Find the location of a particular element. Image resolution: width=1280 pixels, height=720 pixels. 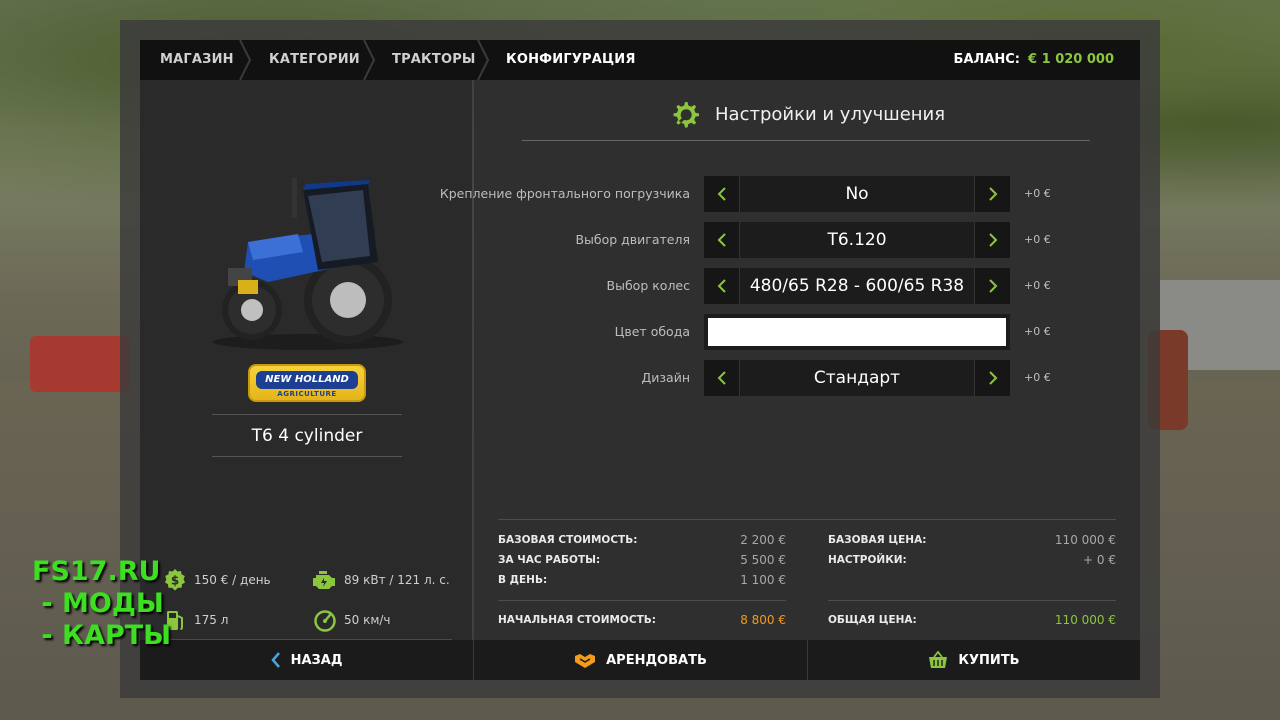

background-red-tractor is located at coordinates (80, 364).